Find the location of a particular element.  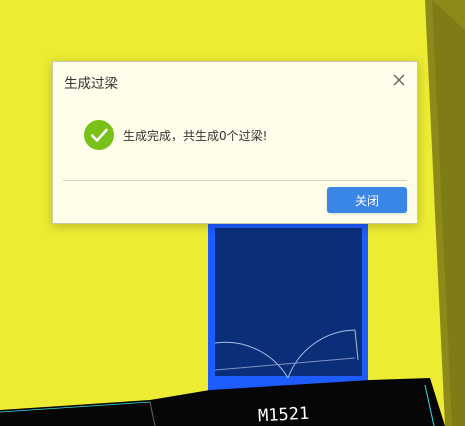

door-opening is located at coordinates (288, 307).